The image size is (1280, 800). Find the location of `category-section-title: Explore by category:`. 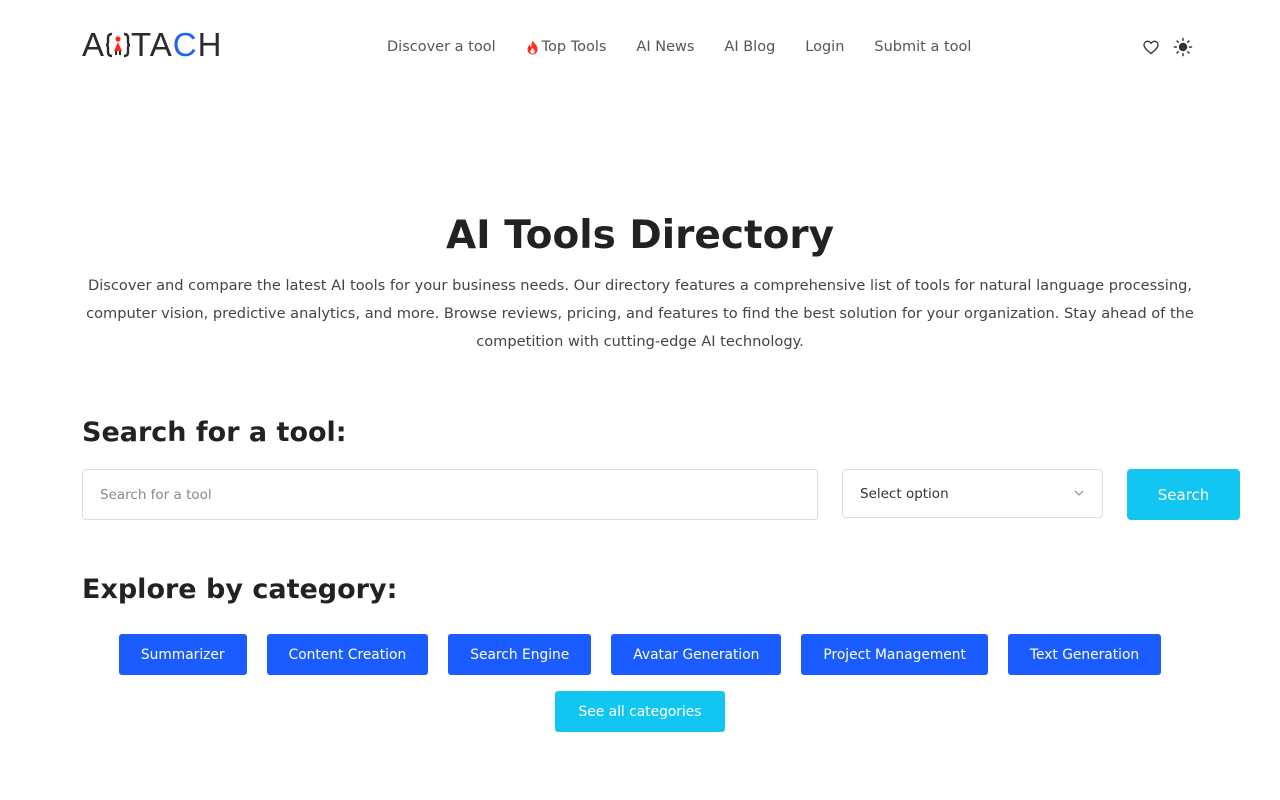

category-section-title: Explore by category: is located at coordinates (240, 589).